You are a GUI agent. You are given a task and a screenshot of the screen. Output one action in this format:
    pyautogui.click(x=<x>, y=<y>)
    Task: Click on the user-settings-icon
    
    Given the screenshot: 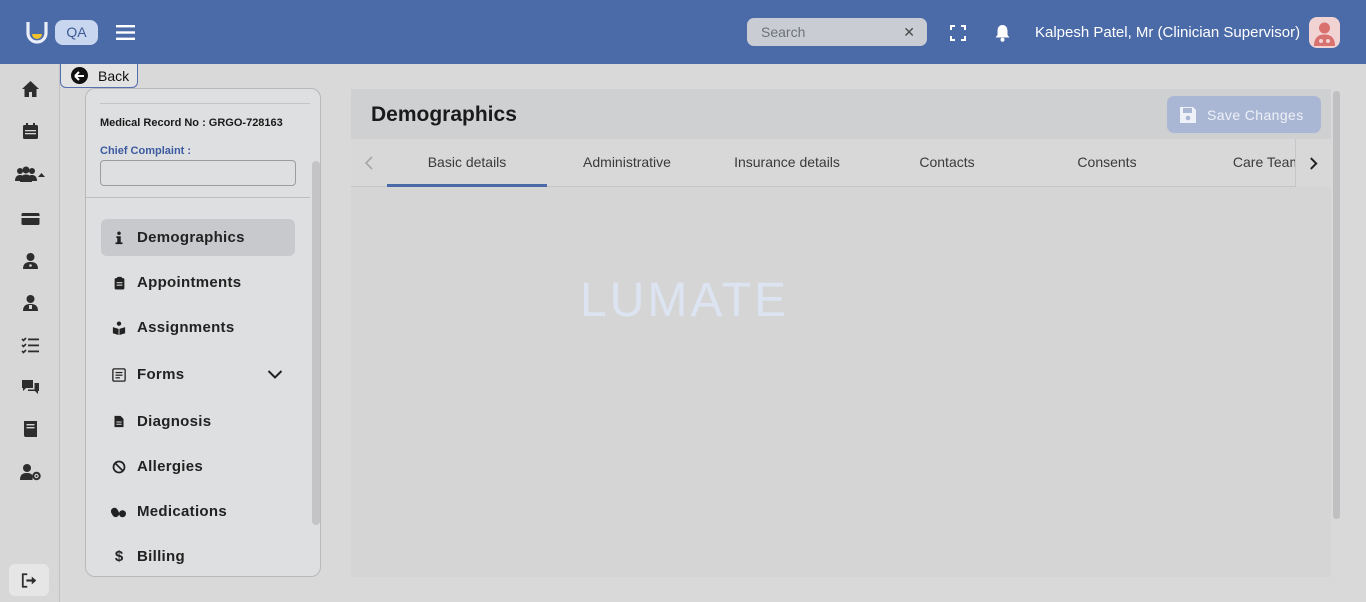 What is the action you would take?
    pyautogui.click(x=30, y=472)
    